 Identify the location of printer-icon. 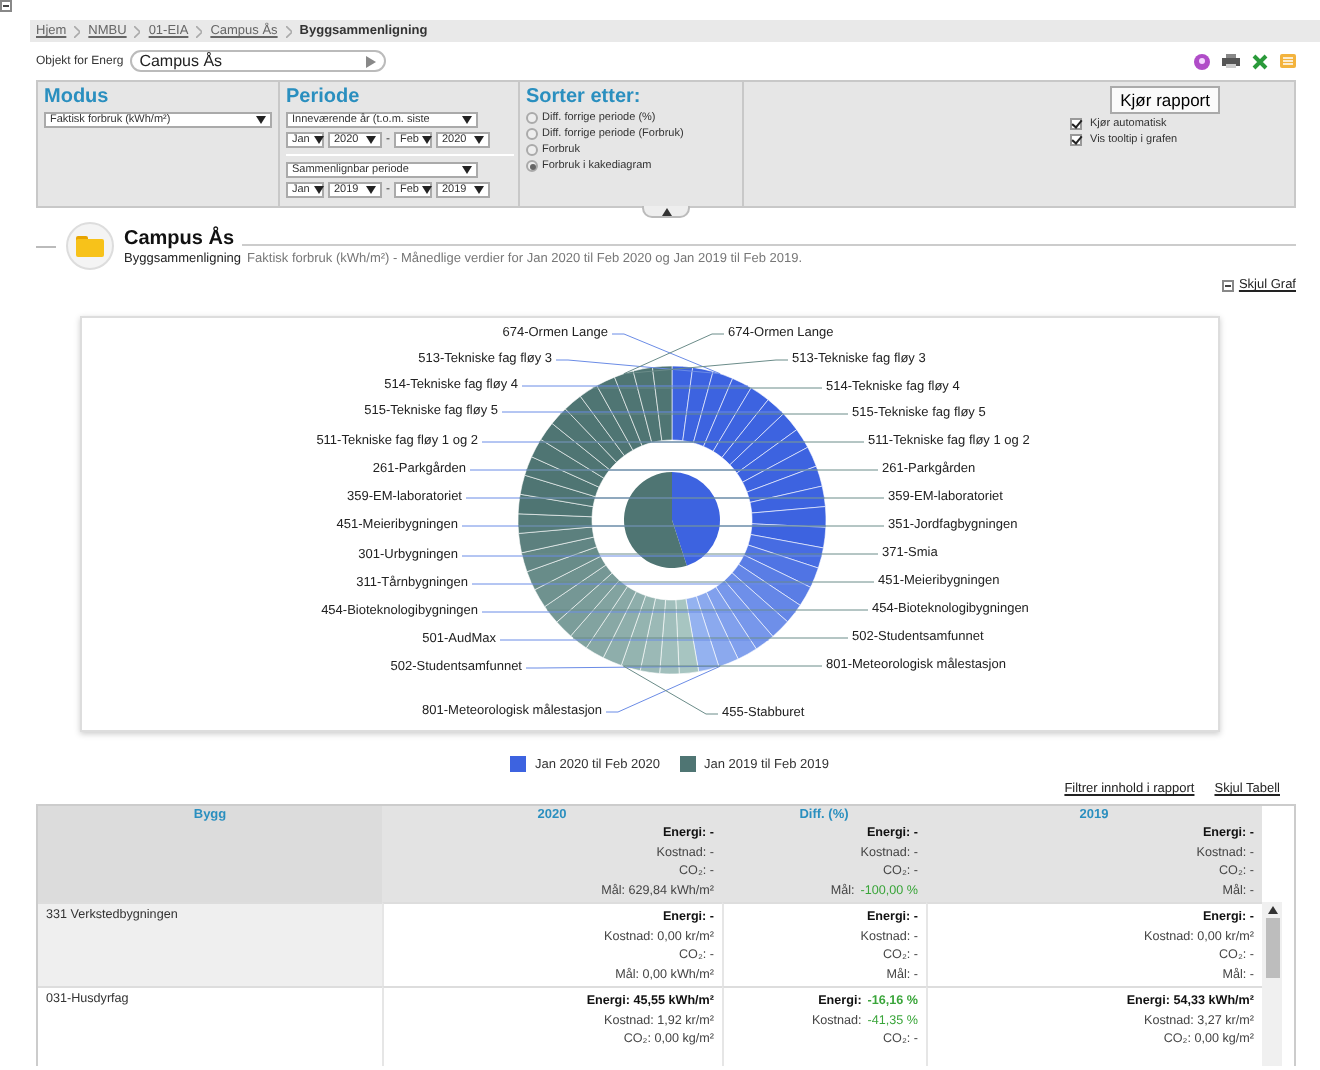
(1231, 61).